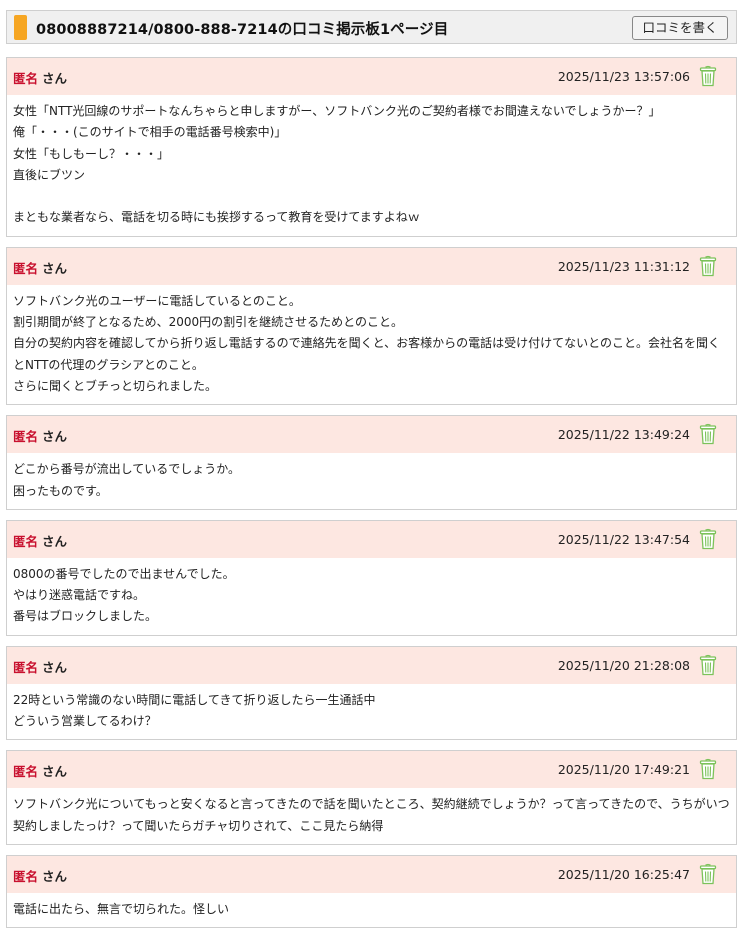  I want to click on post-text-line: やはり迷惑電話ですね。, so click(371, 595).